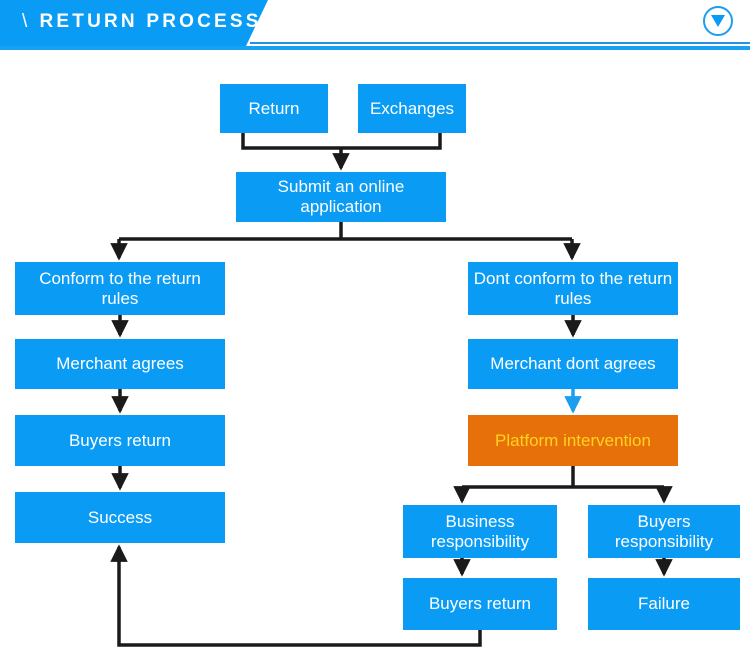 This screenshot has height=665, width=750. I want to click on node-buyers-responsibility: Buyers responsibility, so click(664, 531).